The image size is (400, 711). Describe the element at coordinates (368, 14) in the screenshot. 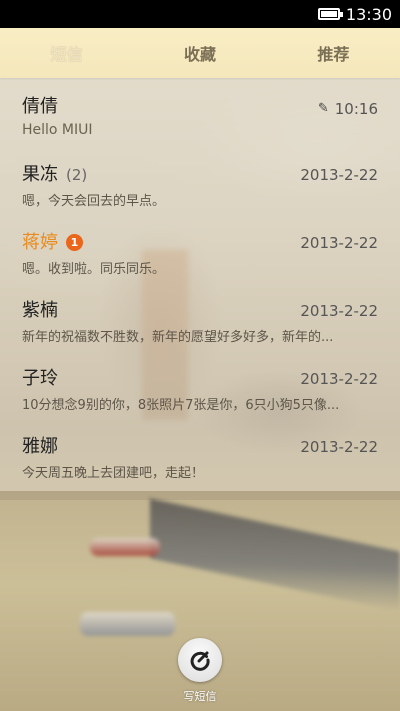

I see `status-time: 13:30` at that location.